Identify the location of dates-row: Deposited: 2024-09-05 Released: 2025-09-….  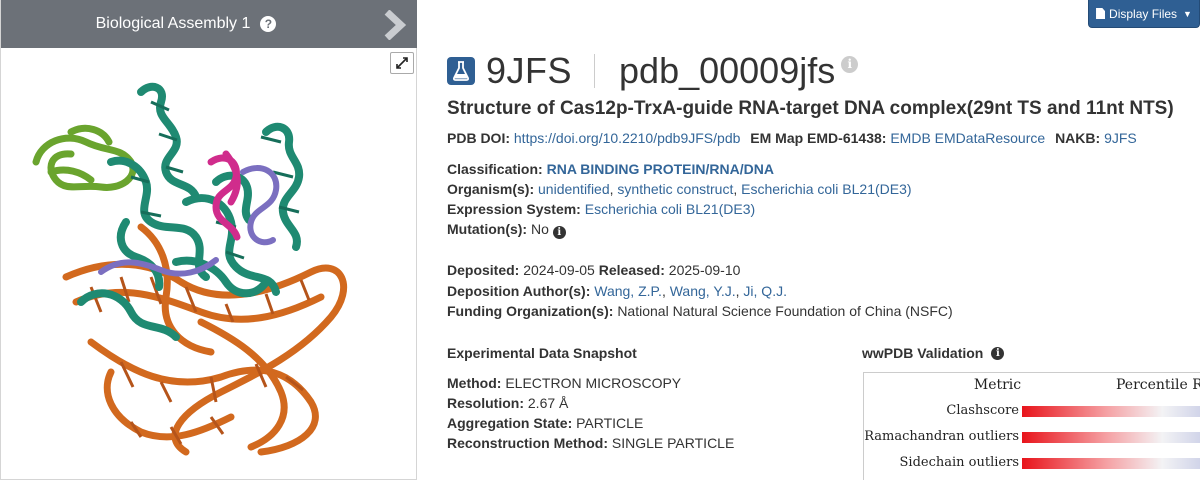
(593, 270).